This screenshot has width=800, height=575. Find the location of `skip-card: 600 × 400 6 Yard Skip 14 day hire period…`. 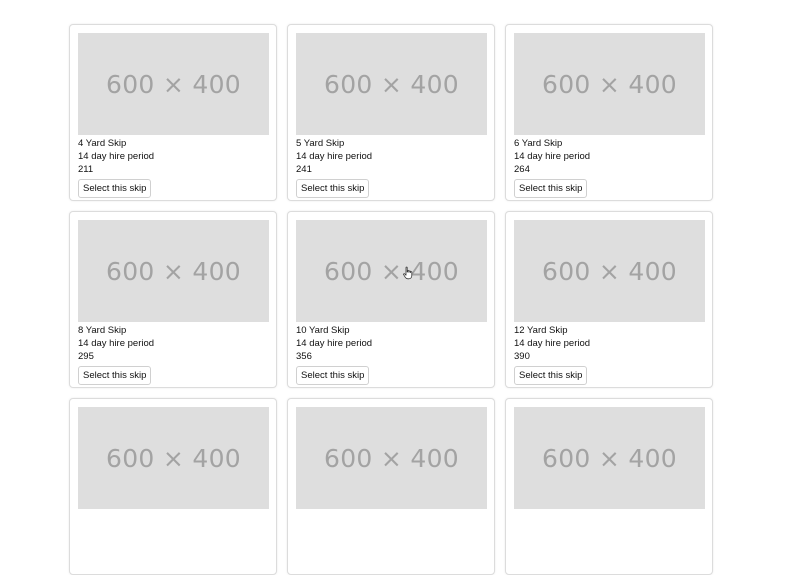

skip-card: 600 × 400 6 Yard Skip 14 day hire period… is located at coordinates (609, 112).